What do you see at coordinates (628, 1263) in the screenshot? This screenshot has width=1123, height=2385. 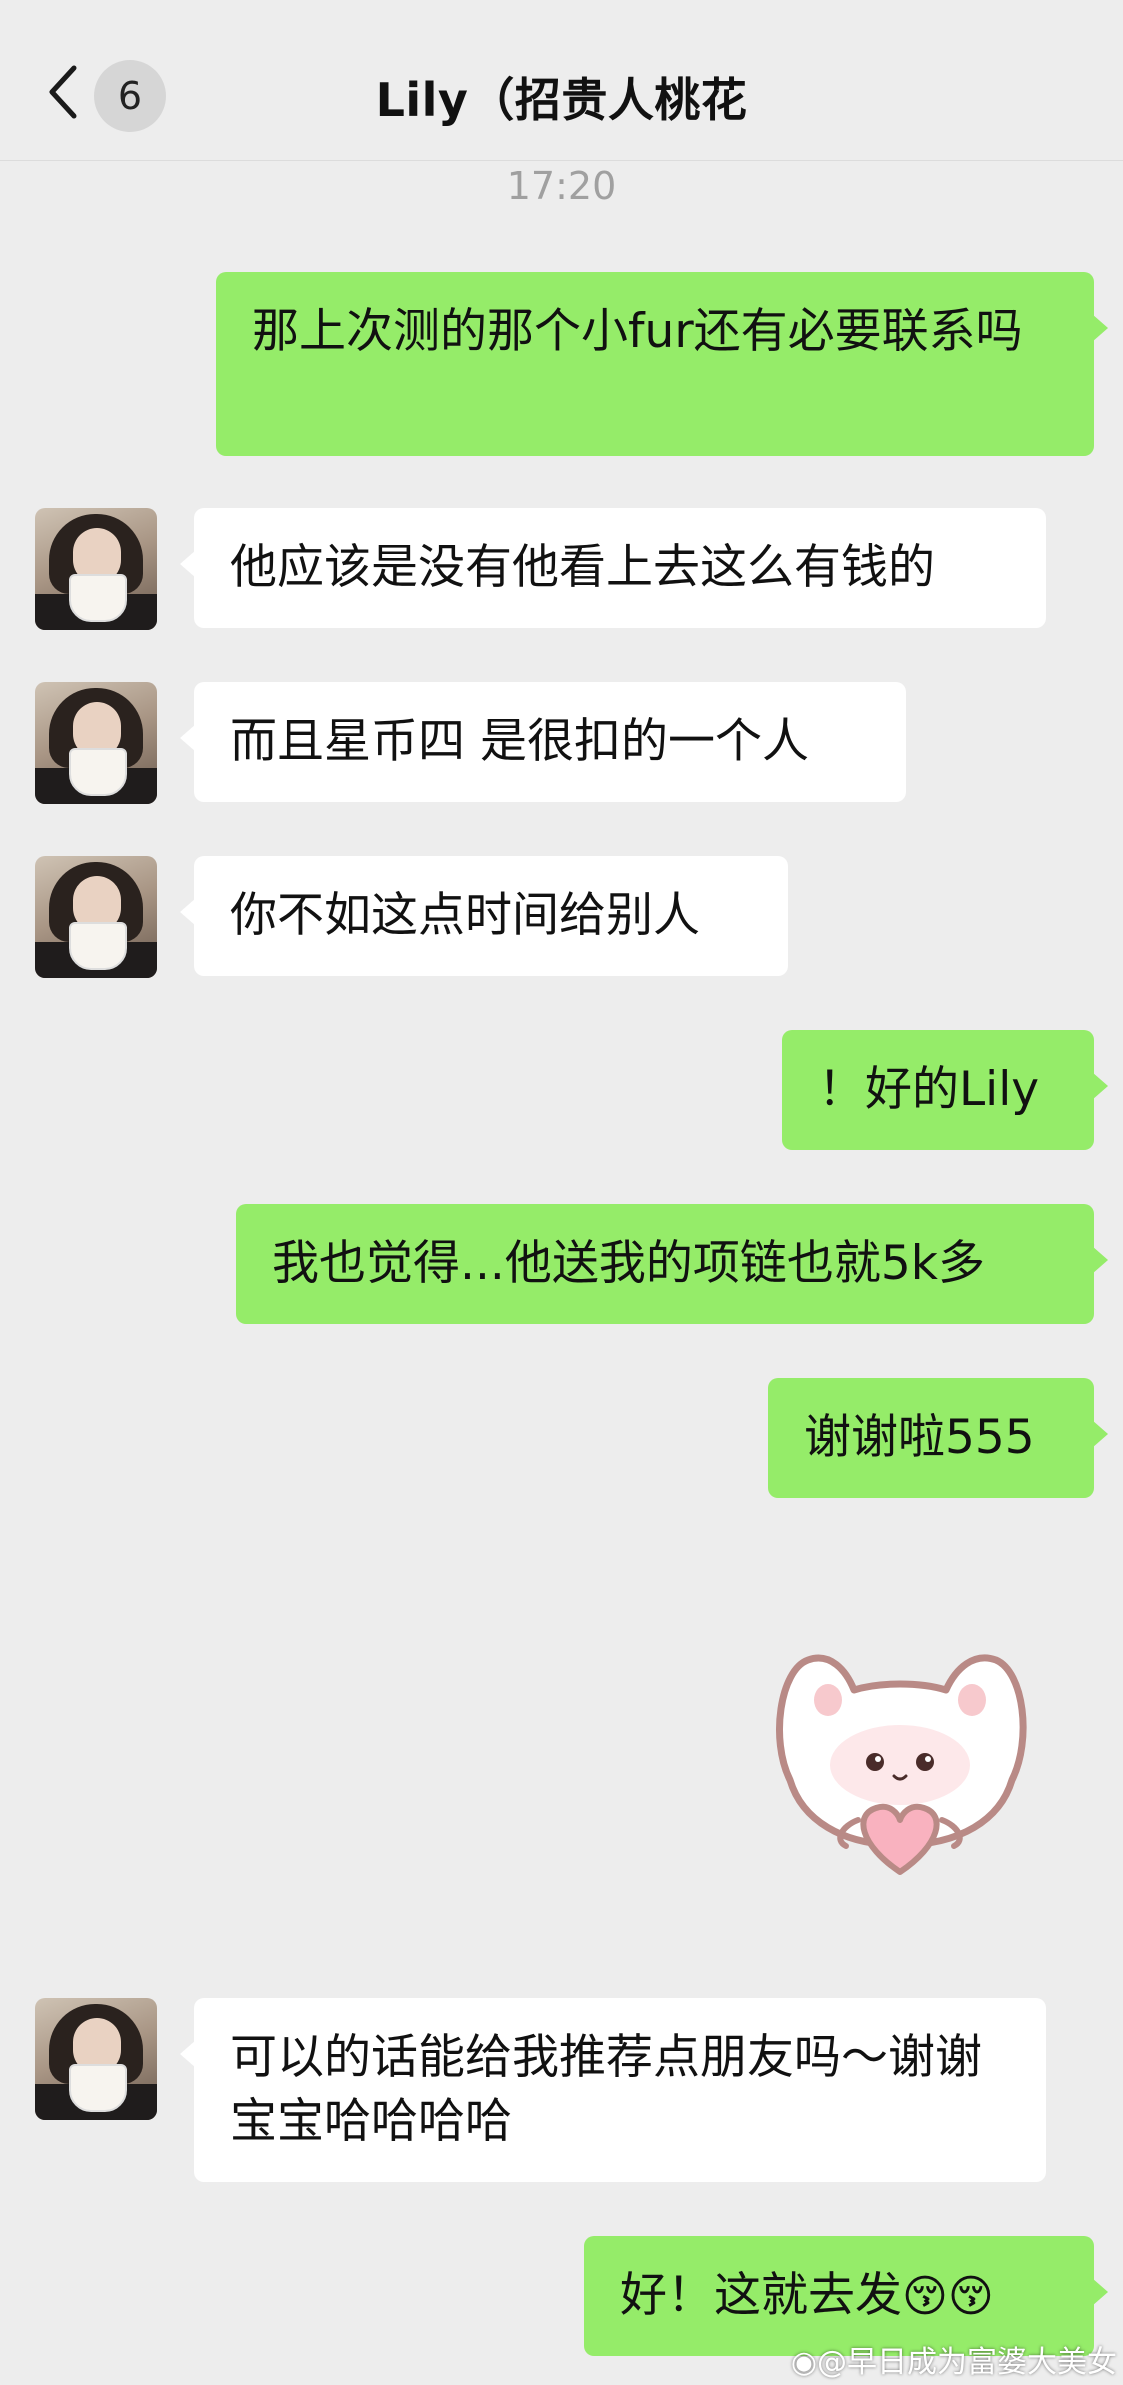 I see `message-text: 我也觉得...他送我的项链也就5k多` at bounding box center [628, 1263].